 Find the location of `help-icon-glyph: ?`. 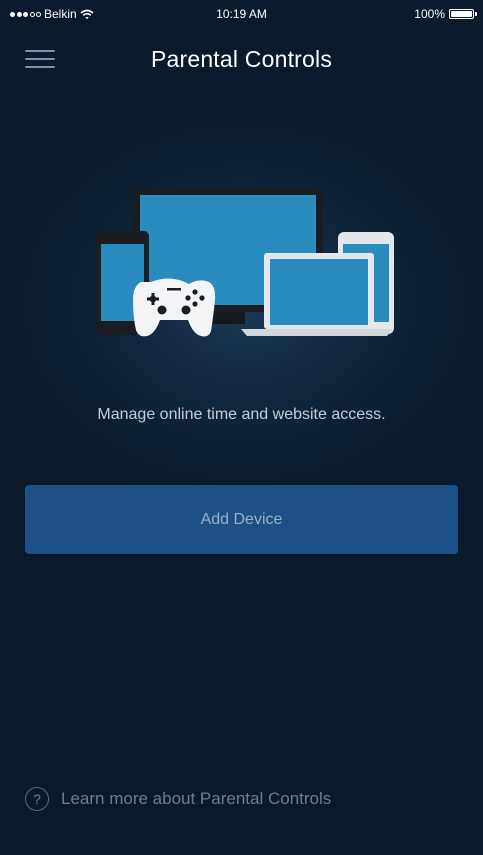

help-icon-glyph: ? is located at coordinates (37, 799).